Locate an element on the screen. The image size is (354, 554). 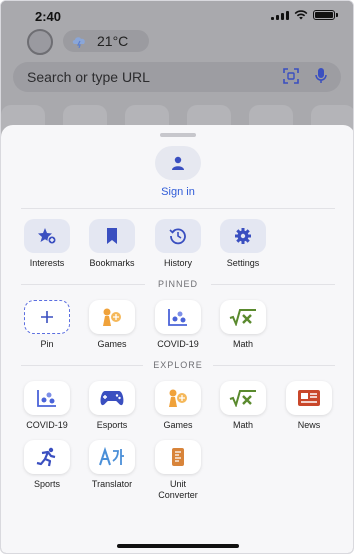
explore-translator-tile: Translator is located at coordinates (112, 465).